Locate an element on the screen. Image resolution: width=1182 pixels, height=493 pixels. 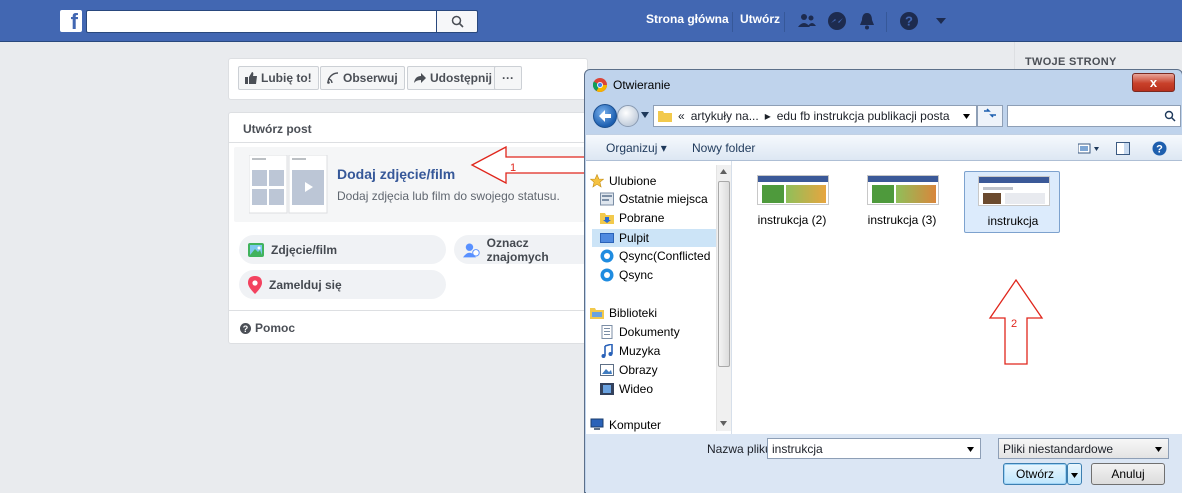
file-type-dropdown-icon is located at coordinates (1158, 449).